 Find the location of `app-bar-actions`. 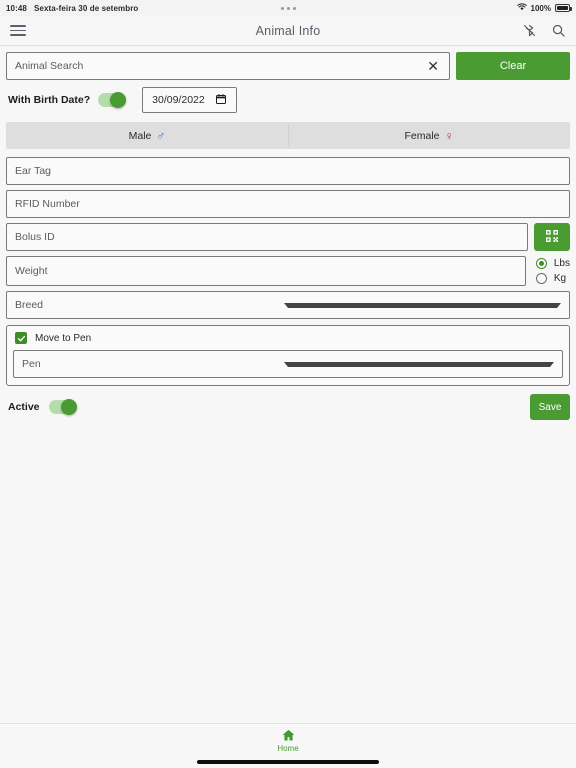

app-bar-actions is located at coordinates (544, 30).